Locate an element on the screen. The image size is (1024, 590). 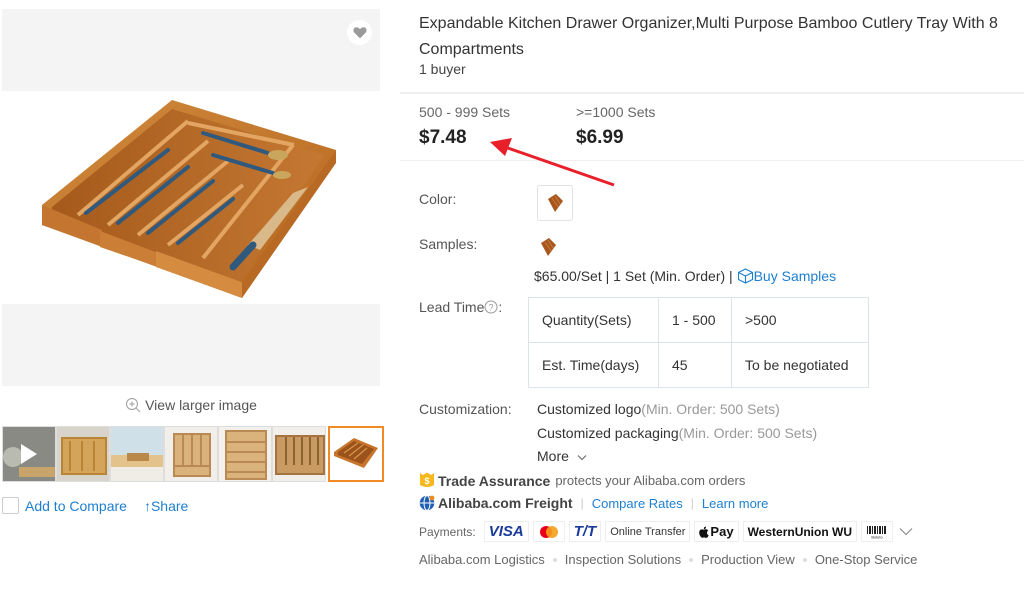
table-cell: To be negotiated is located at coordinates (800, 365).